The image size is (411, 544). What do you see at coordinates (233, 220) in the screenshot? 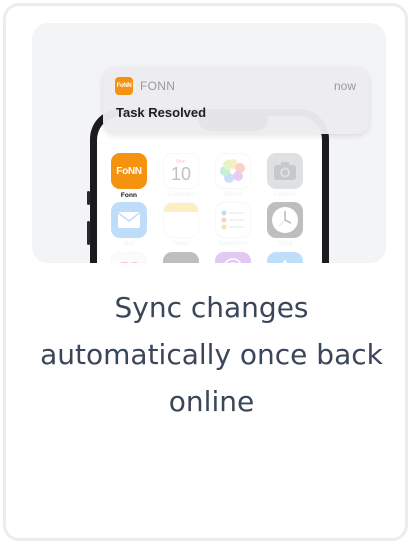
I see `reminders-icon` at bounding box center [233, 220].